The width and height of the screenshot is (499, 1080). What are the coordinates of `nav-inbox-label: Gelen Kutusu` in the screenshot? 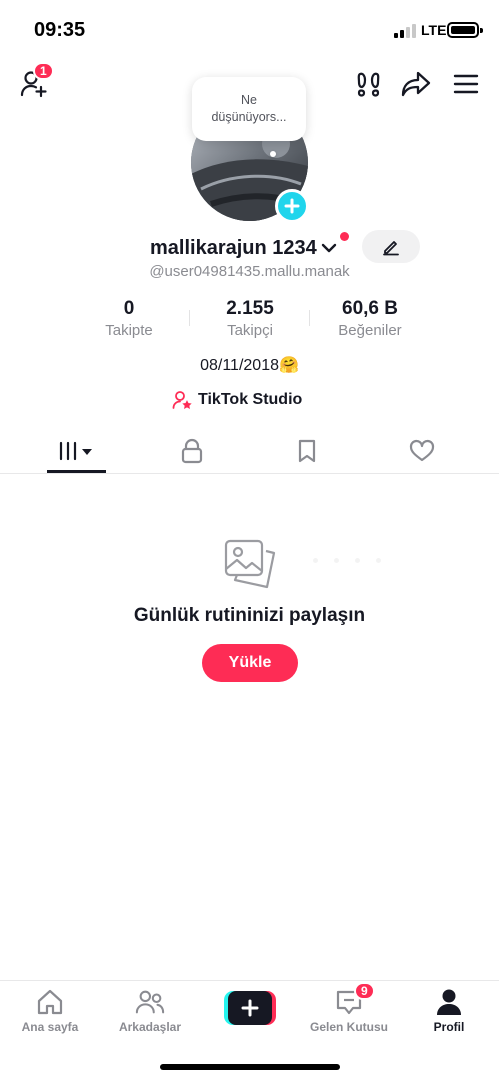 It's located at (348, 1027).